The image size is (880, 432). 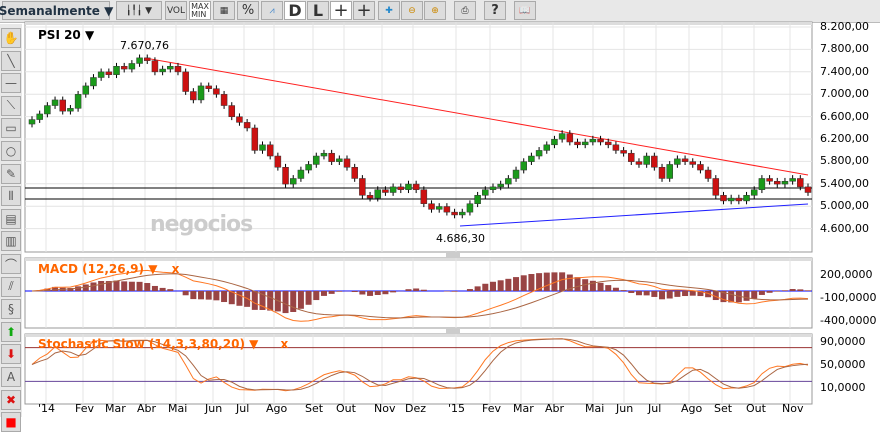 What do you see at coordinates (846, 274) in the screenshot?
I see `macd-tick: 200,0000` at bounding box center [846, 274].